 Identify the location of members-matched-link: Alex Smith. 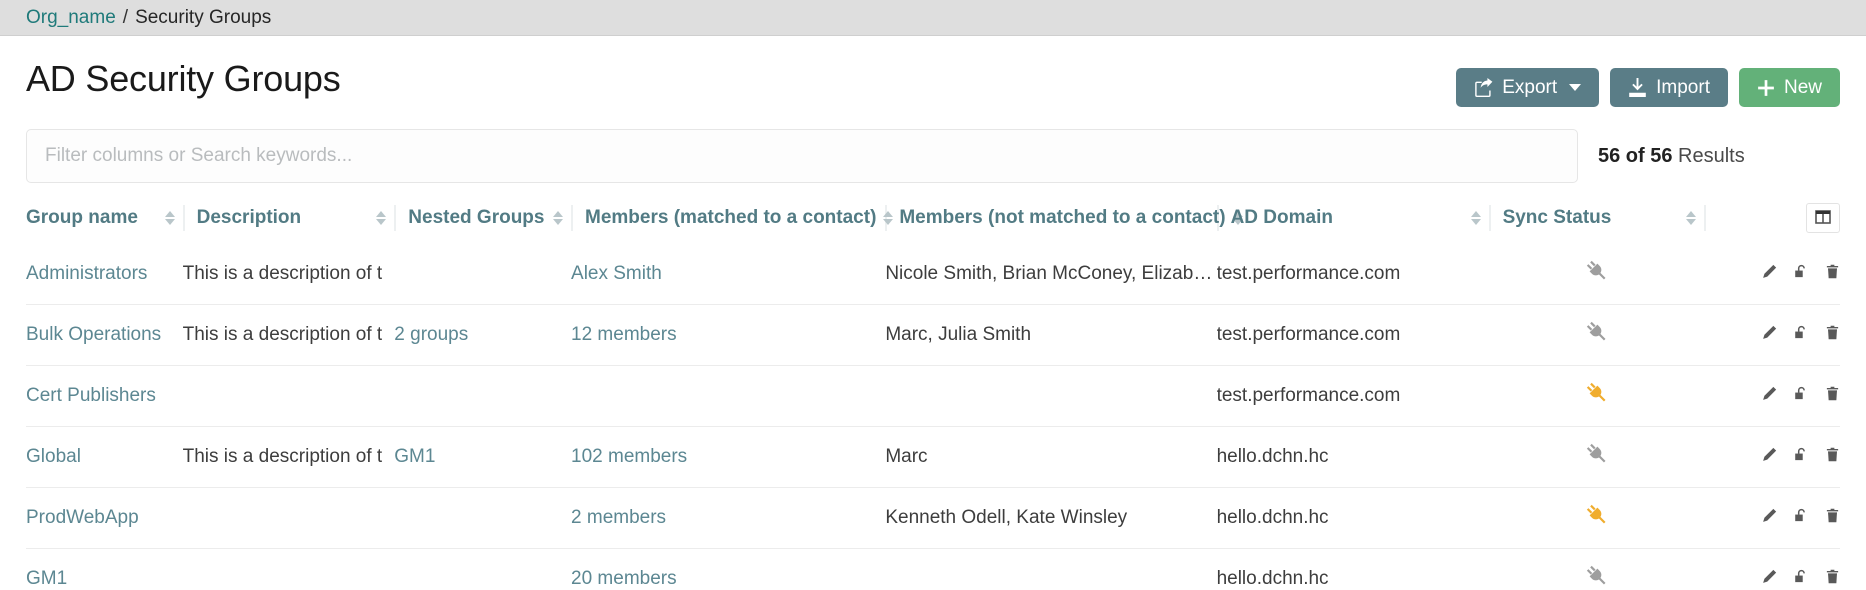
(616, 273).